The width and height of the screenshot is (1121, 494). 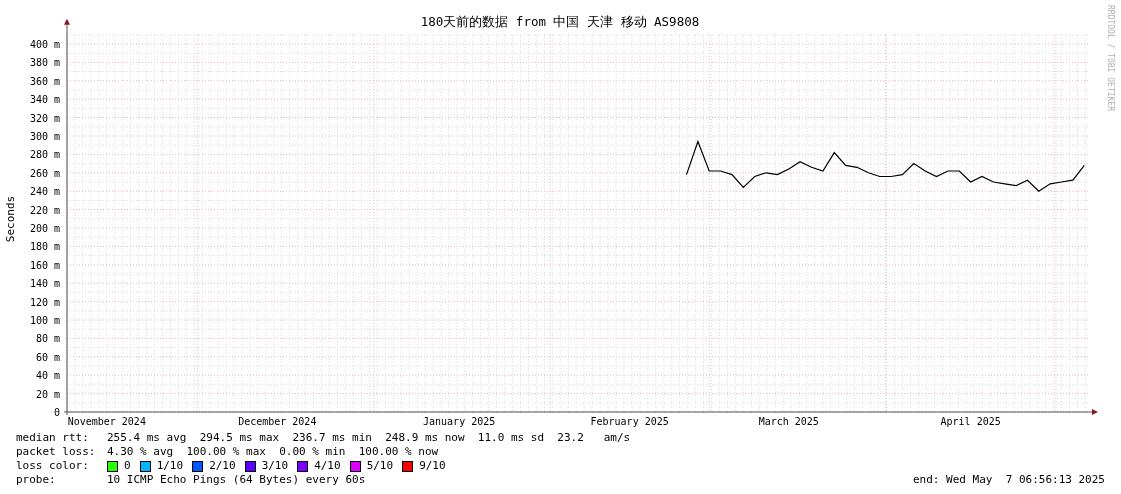 What do you see at coordinates (275, 466) in the screenshot?
I see `legend-text: 3/10` at bounding box center [275, 466].